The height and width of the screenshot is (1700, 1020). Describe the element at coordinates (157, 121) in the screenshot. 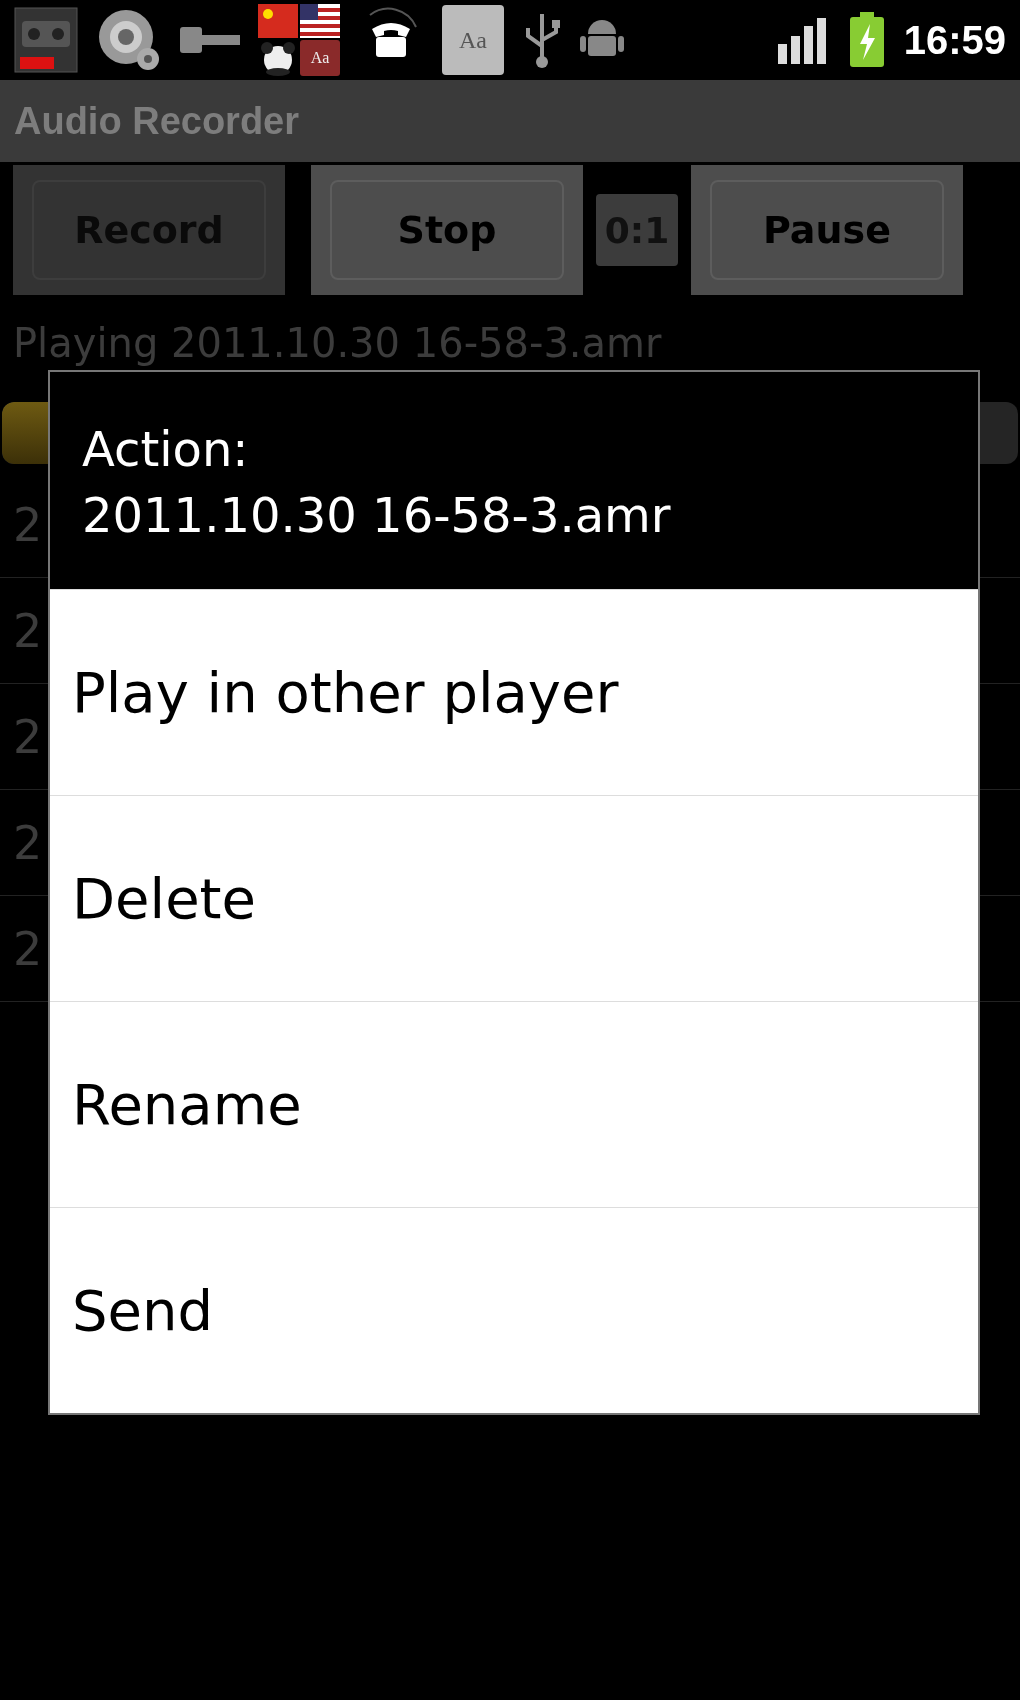

I see `window-title: Audio Recorder` at that location.